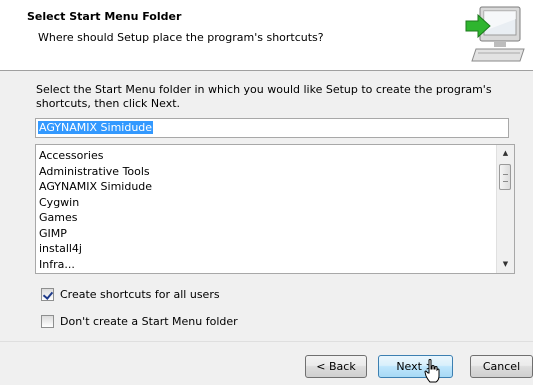 Image resolution: width=533 pixels, height=385 pixels. I want to click on list-item: Administrative Tools, so click(276, 172).